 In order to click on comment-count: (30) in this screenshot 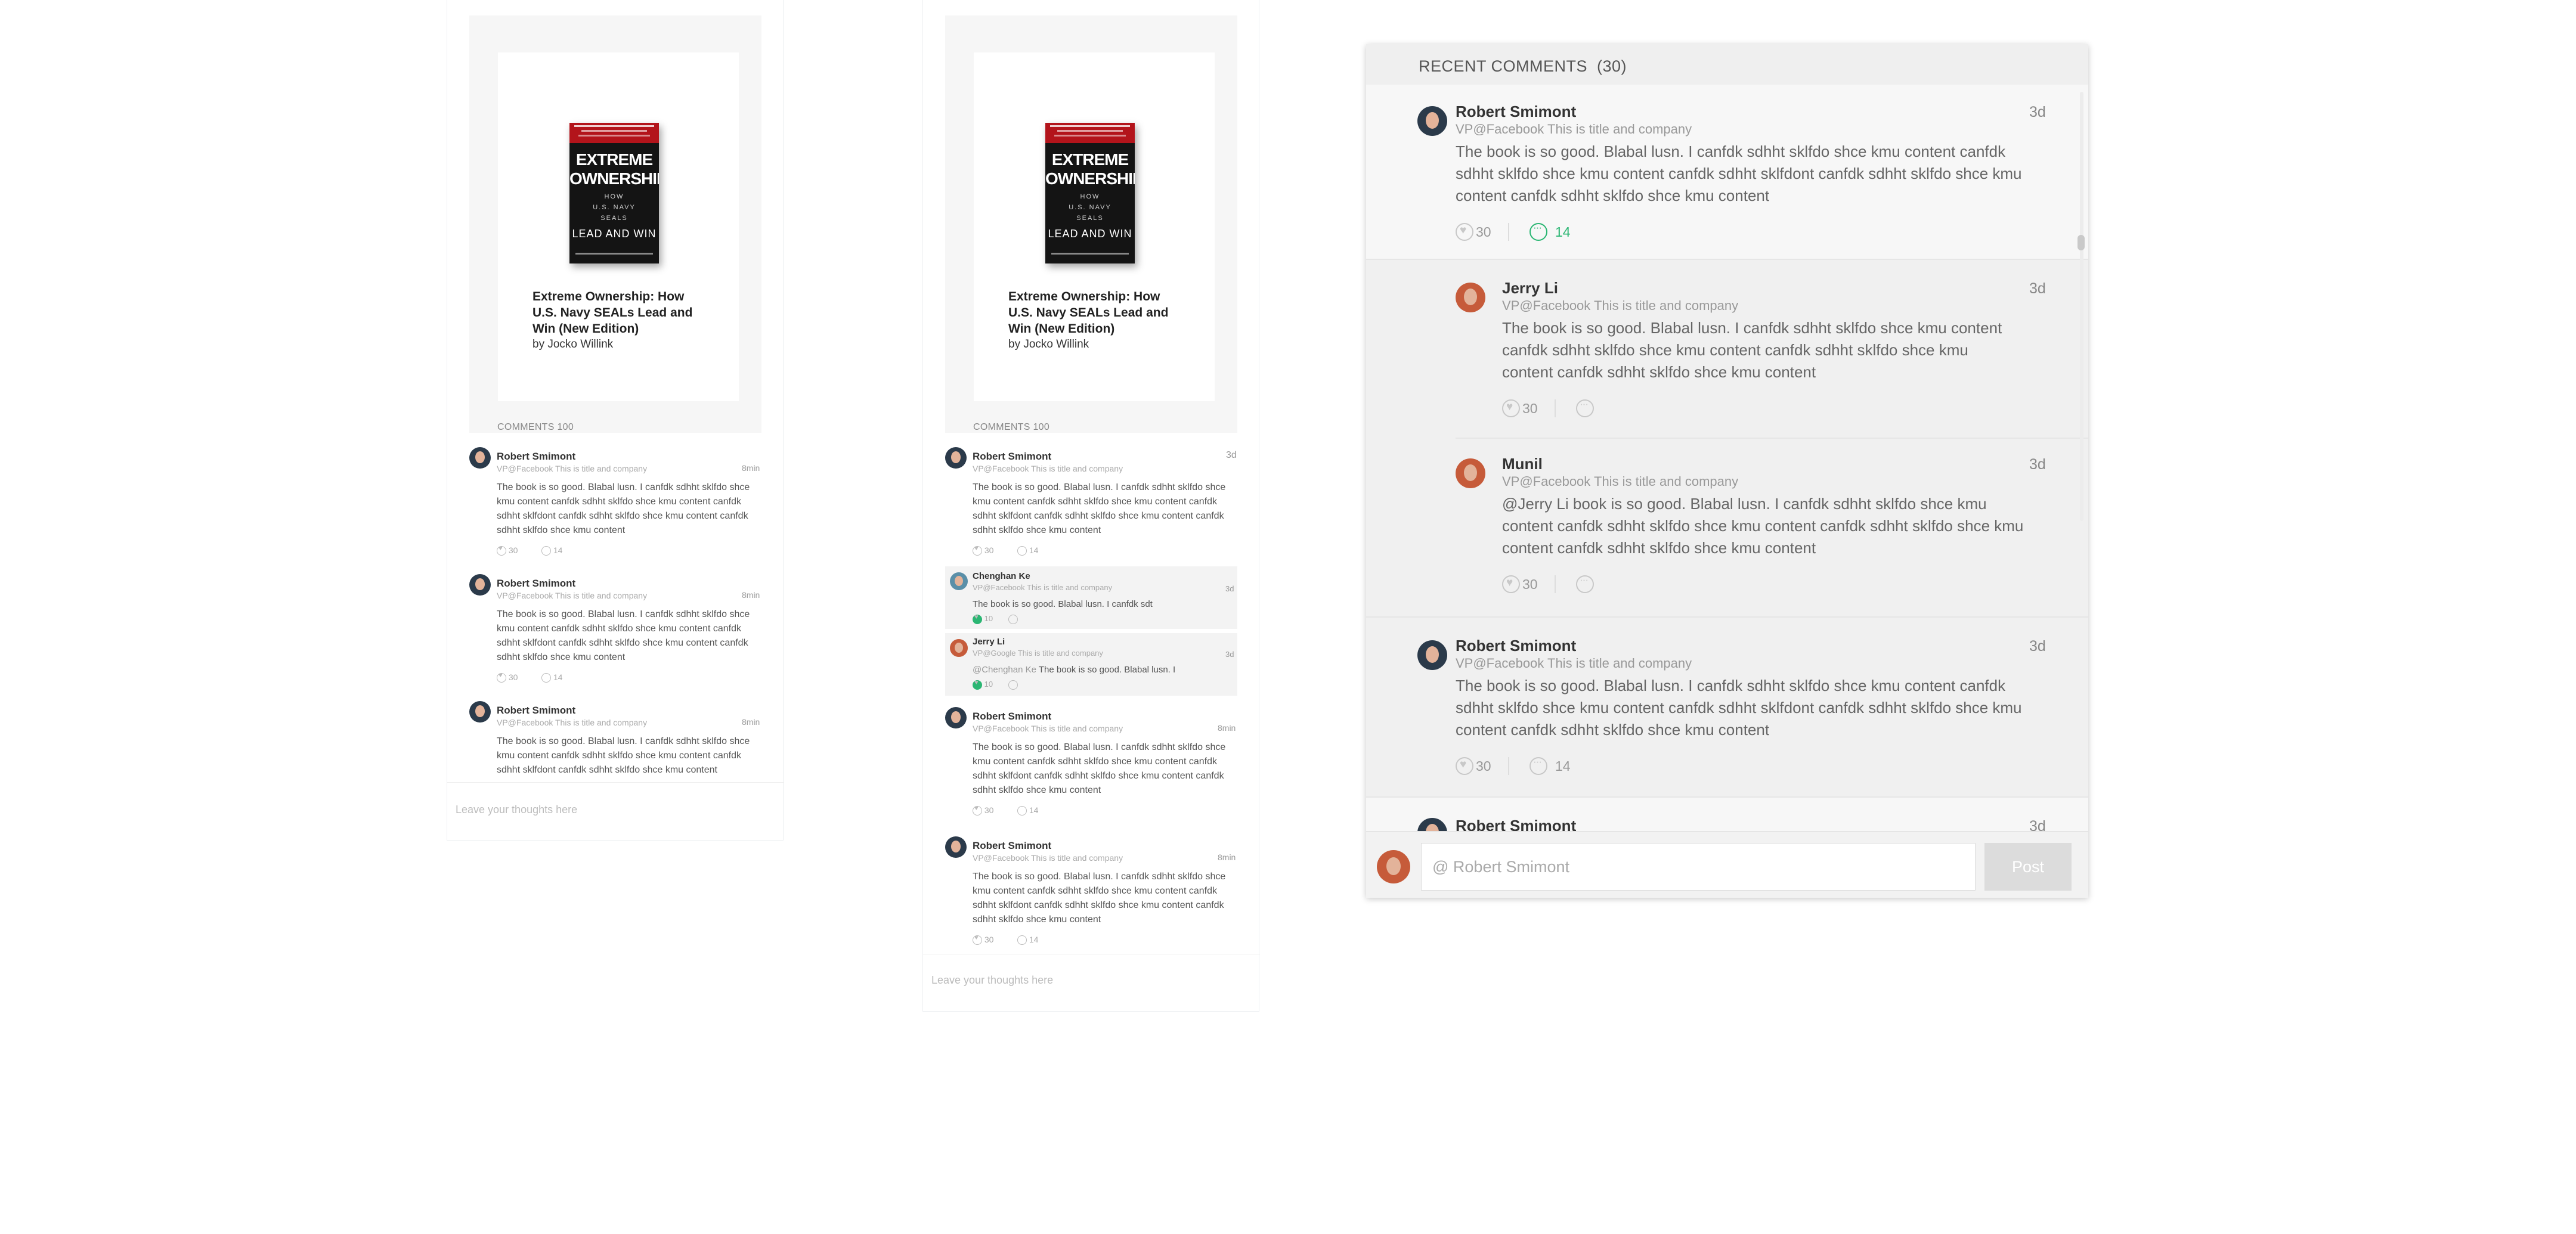, I will do `click(1612, 66)`.